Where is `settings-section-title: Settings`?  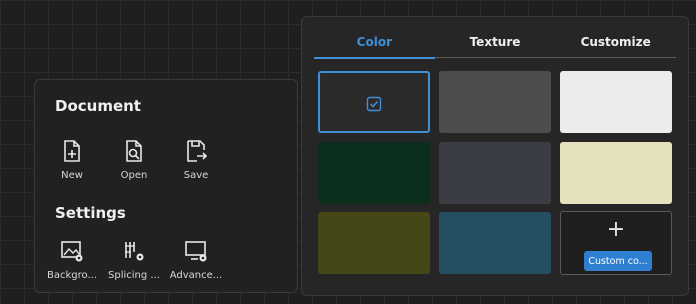 settings-section-title: Settings is located at coordinates (90, 213).